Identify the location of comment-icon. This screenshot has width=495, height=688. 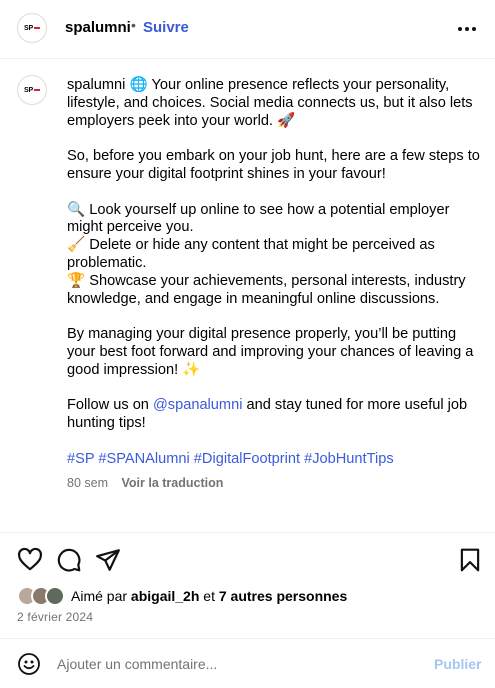
(69, 560).